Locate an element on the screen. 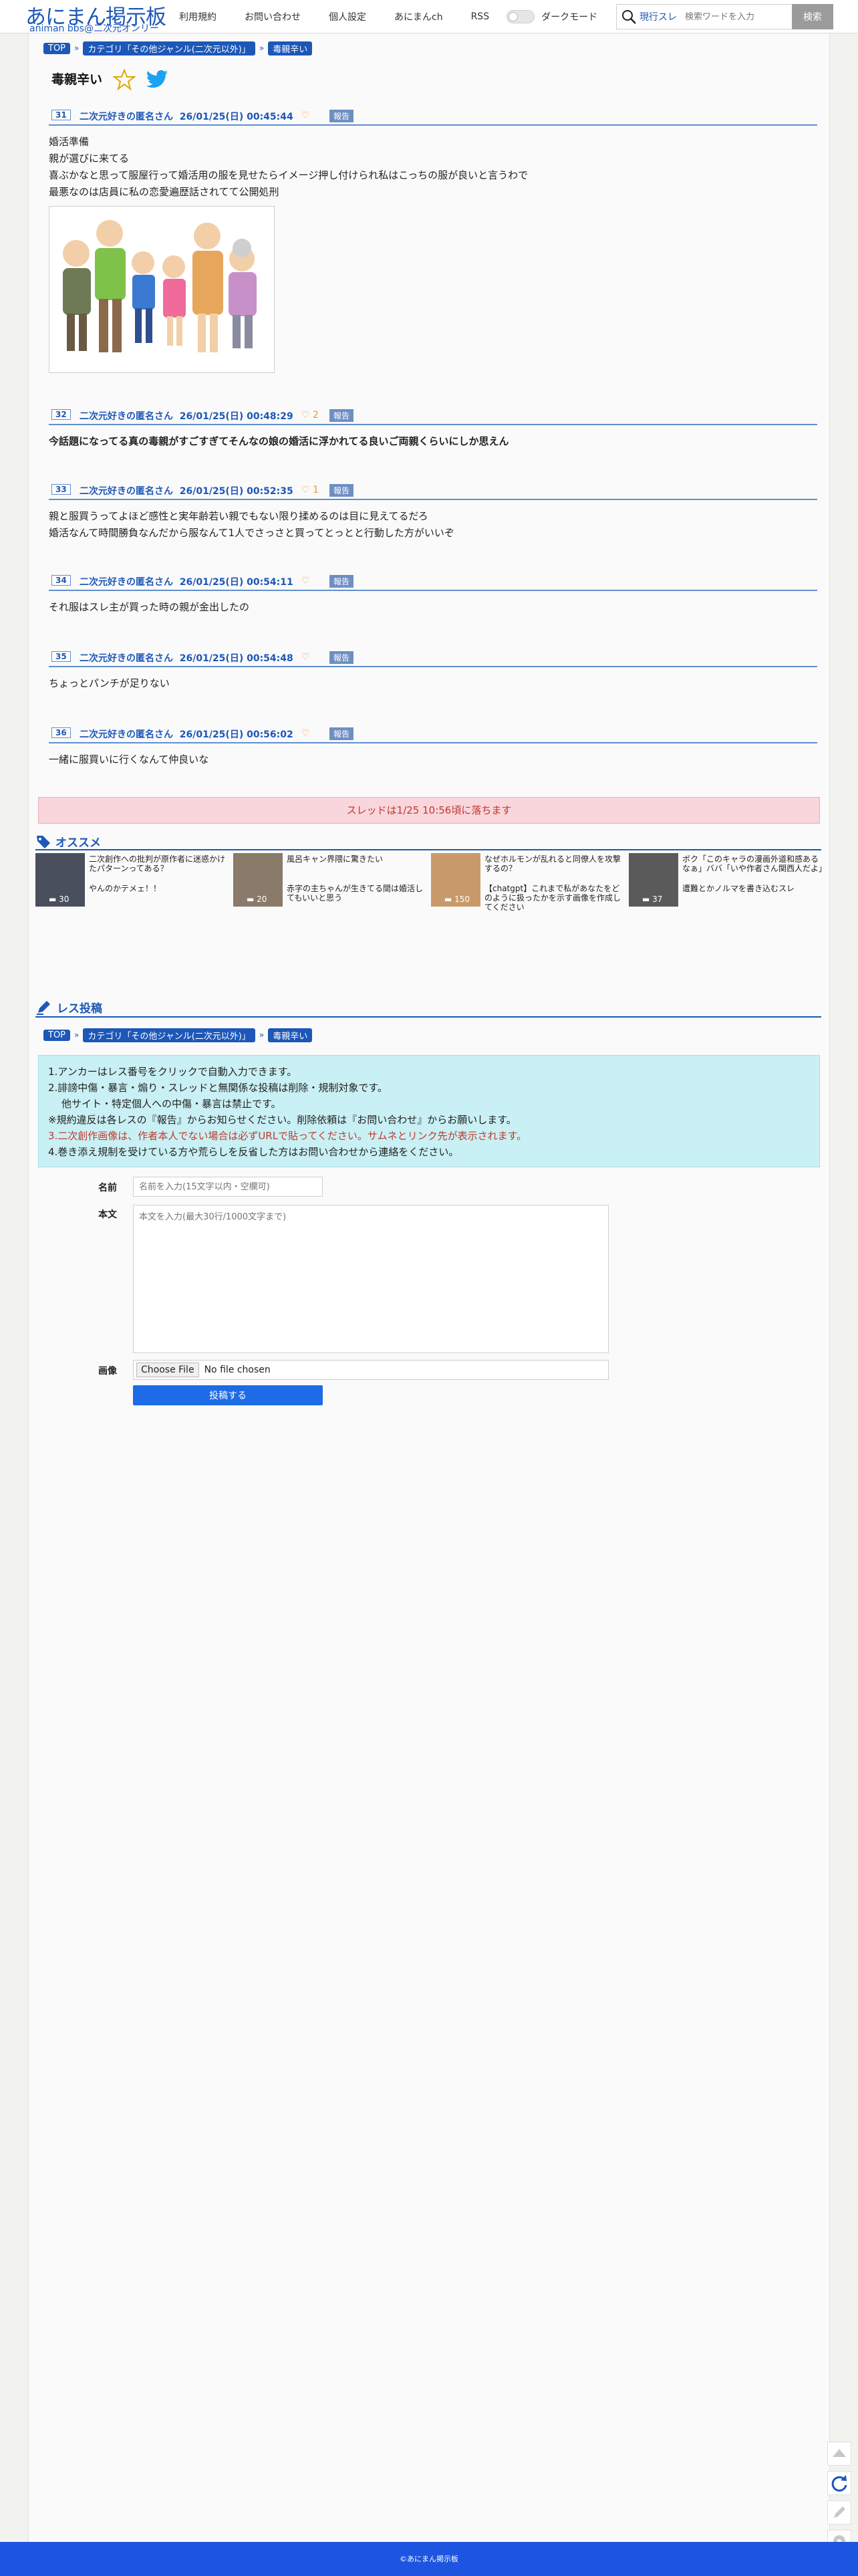  refresh-icon is located at coordinates (839, 2483).